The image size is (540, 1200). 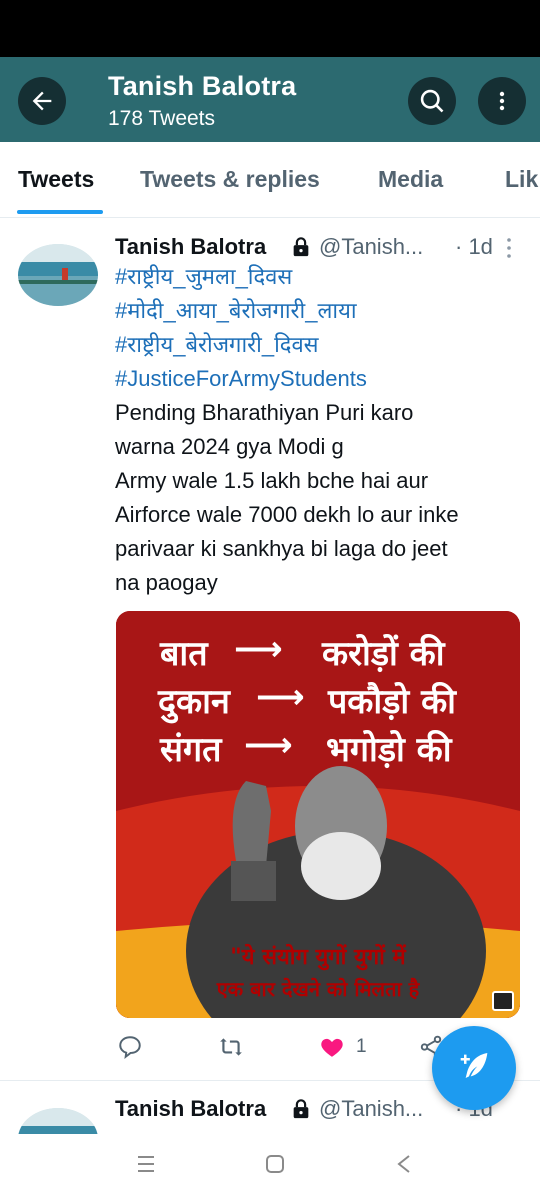 I want to click on retweet-icon, so click(x=231, y=1047).